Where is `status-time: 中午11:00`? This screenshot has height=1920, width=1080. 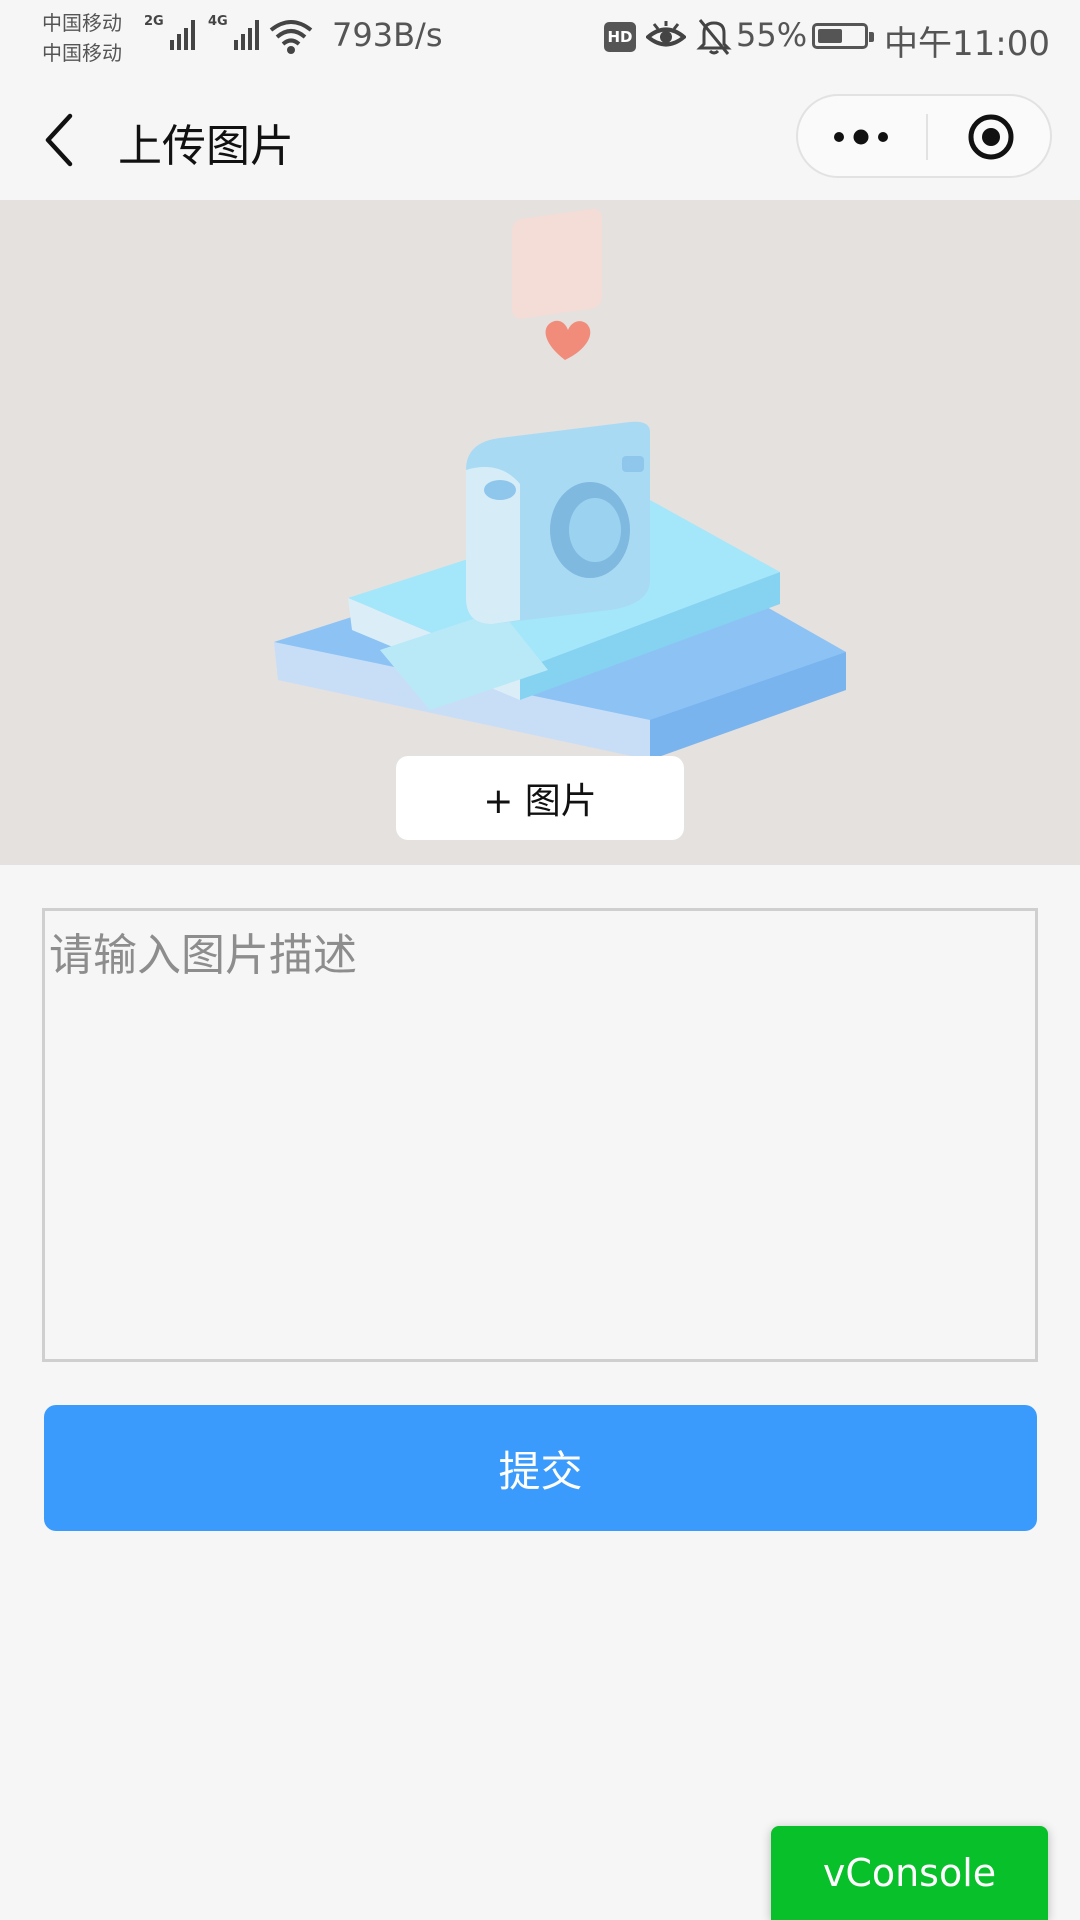 status-time: 中午11:00 is located at coordinates (967, 44).